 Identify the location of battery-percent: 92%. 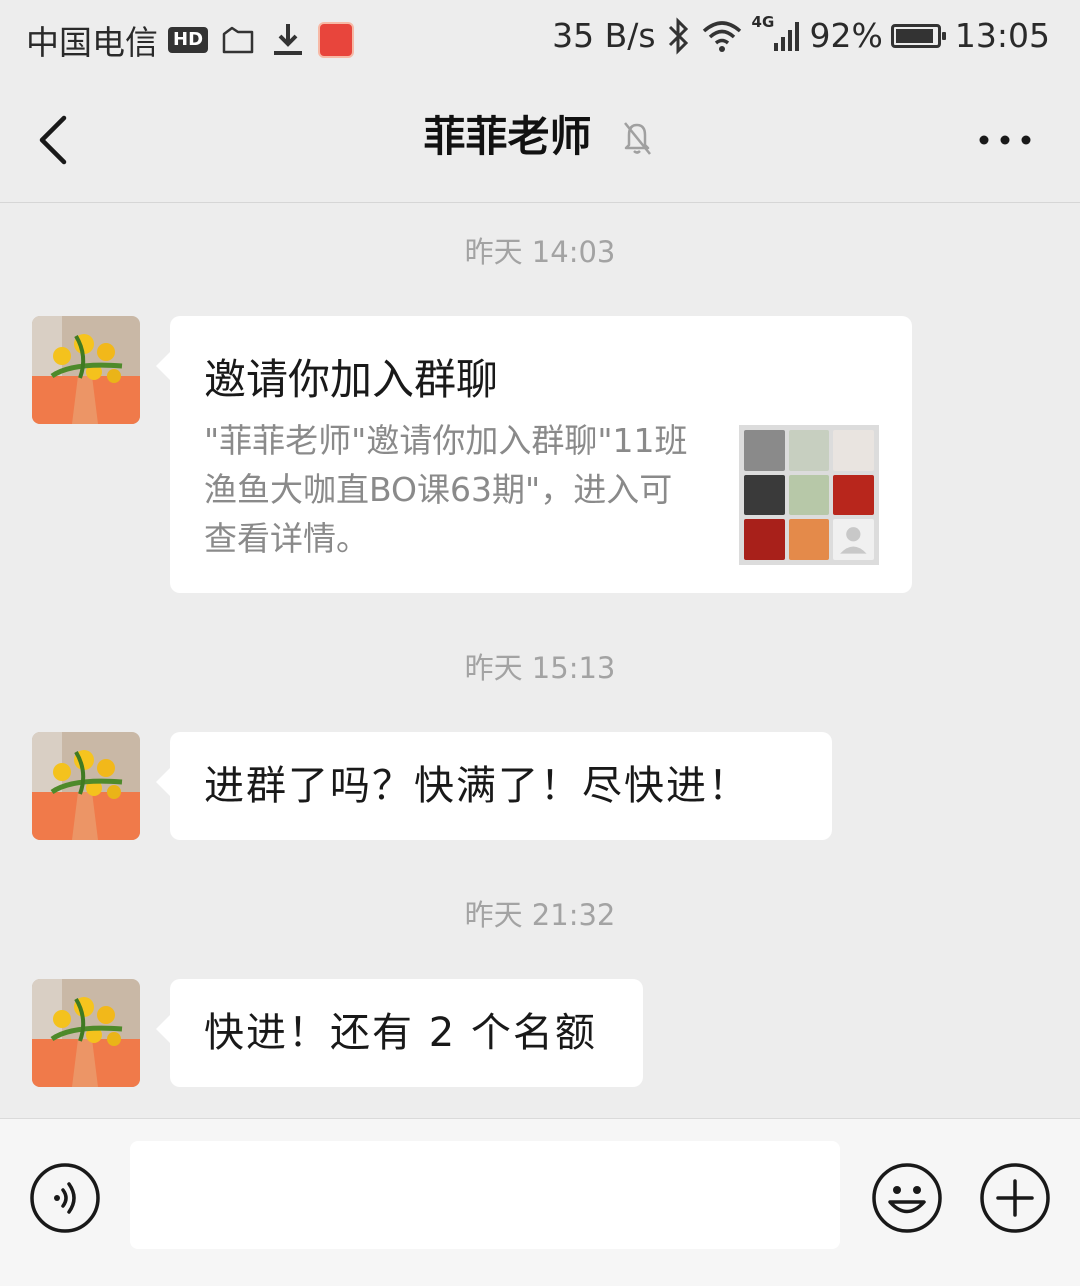
(846, 35).